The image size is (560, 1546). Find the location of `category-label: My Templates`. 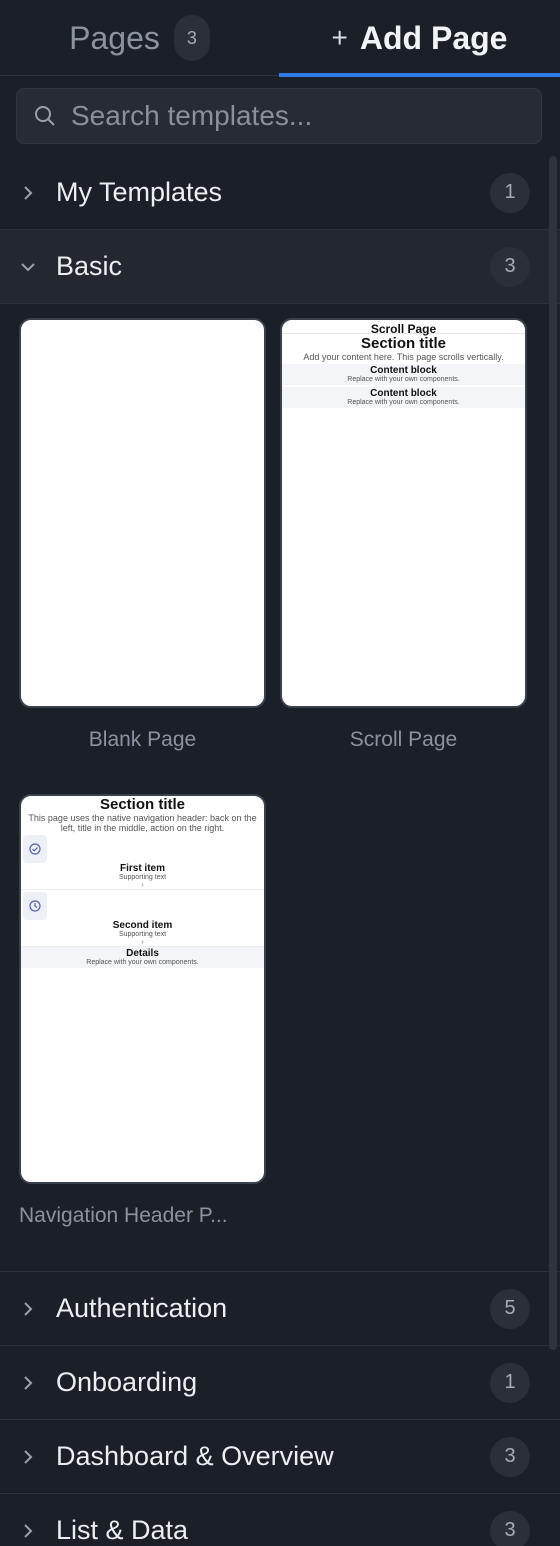

category-label: My Templates is located at coordinates (139, 192).